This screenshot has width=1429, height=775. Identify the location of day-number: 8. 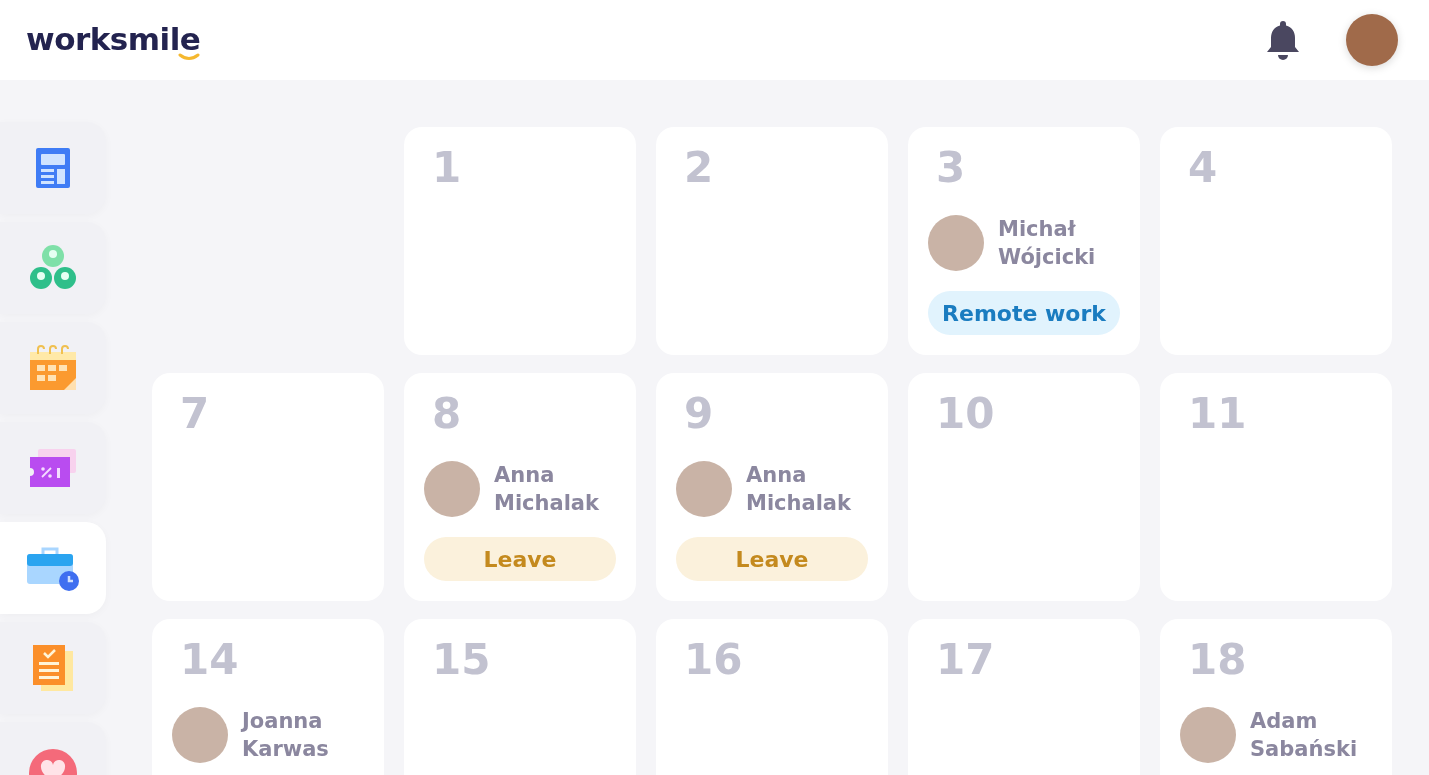
(447, 414).